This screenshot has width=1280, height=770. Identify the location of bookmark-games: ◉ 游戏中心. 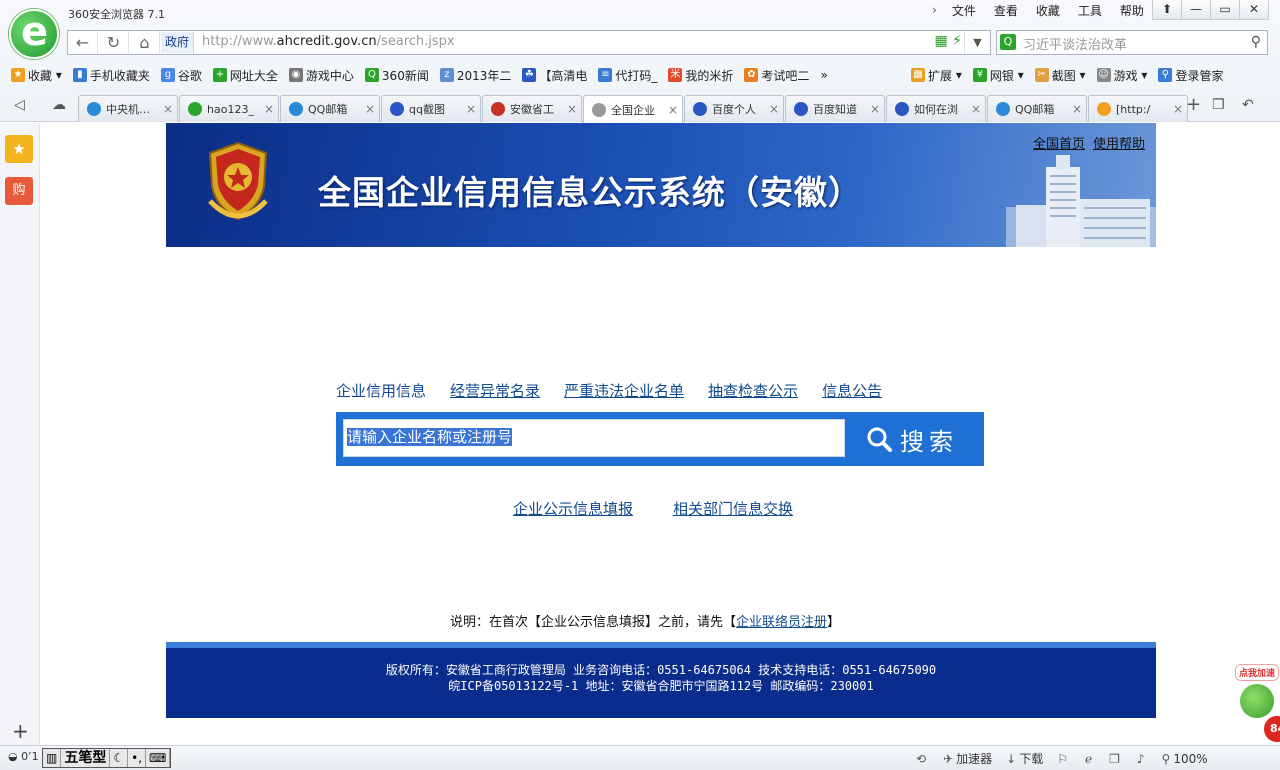
(321, 75).